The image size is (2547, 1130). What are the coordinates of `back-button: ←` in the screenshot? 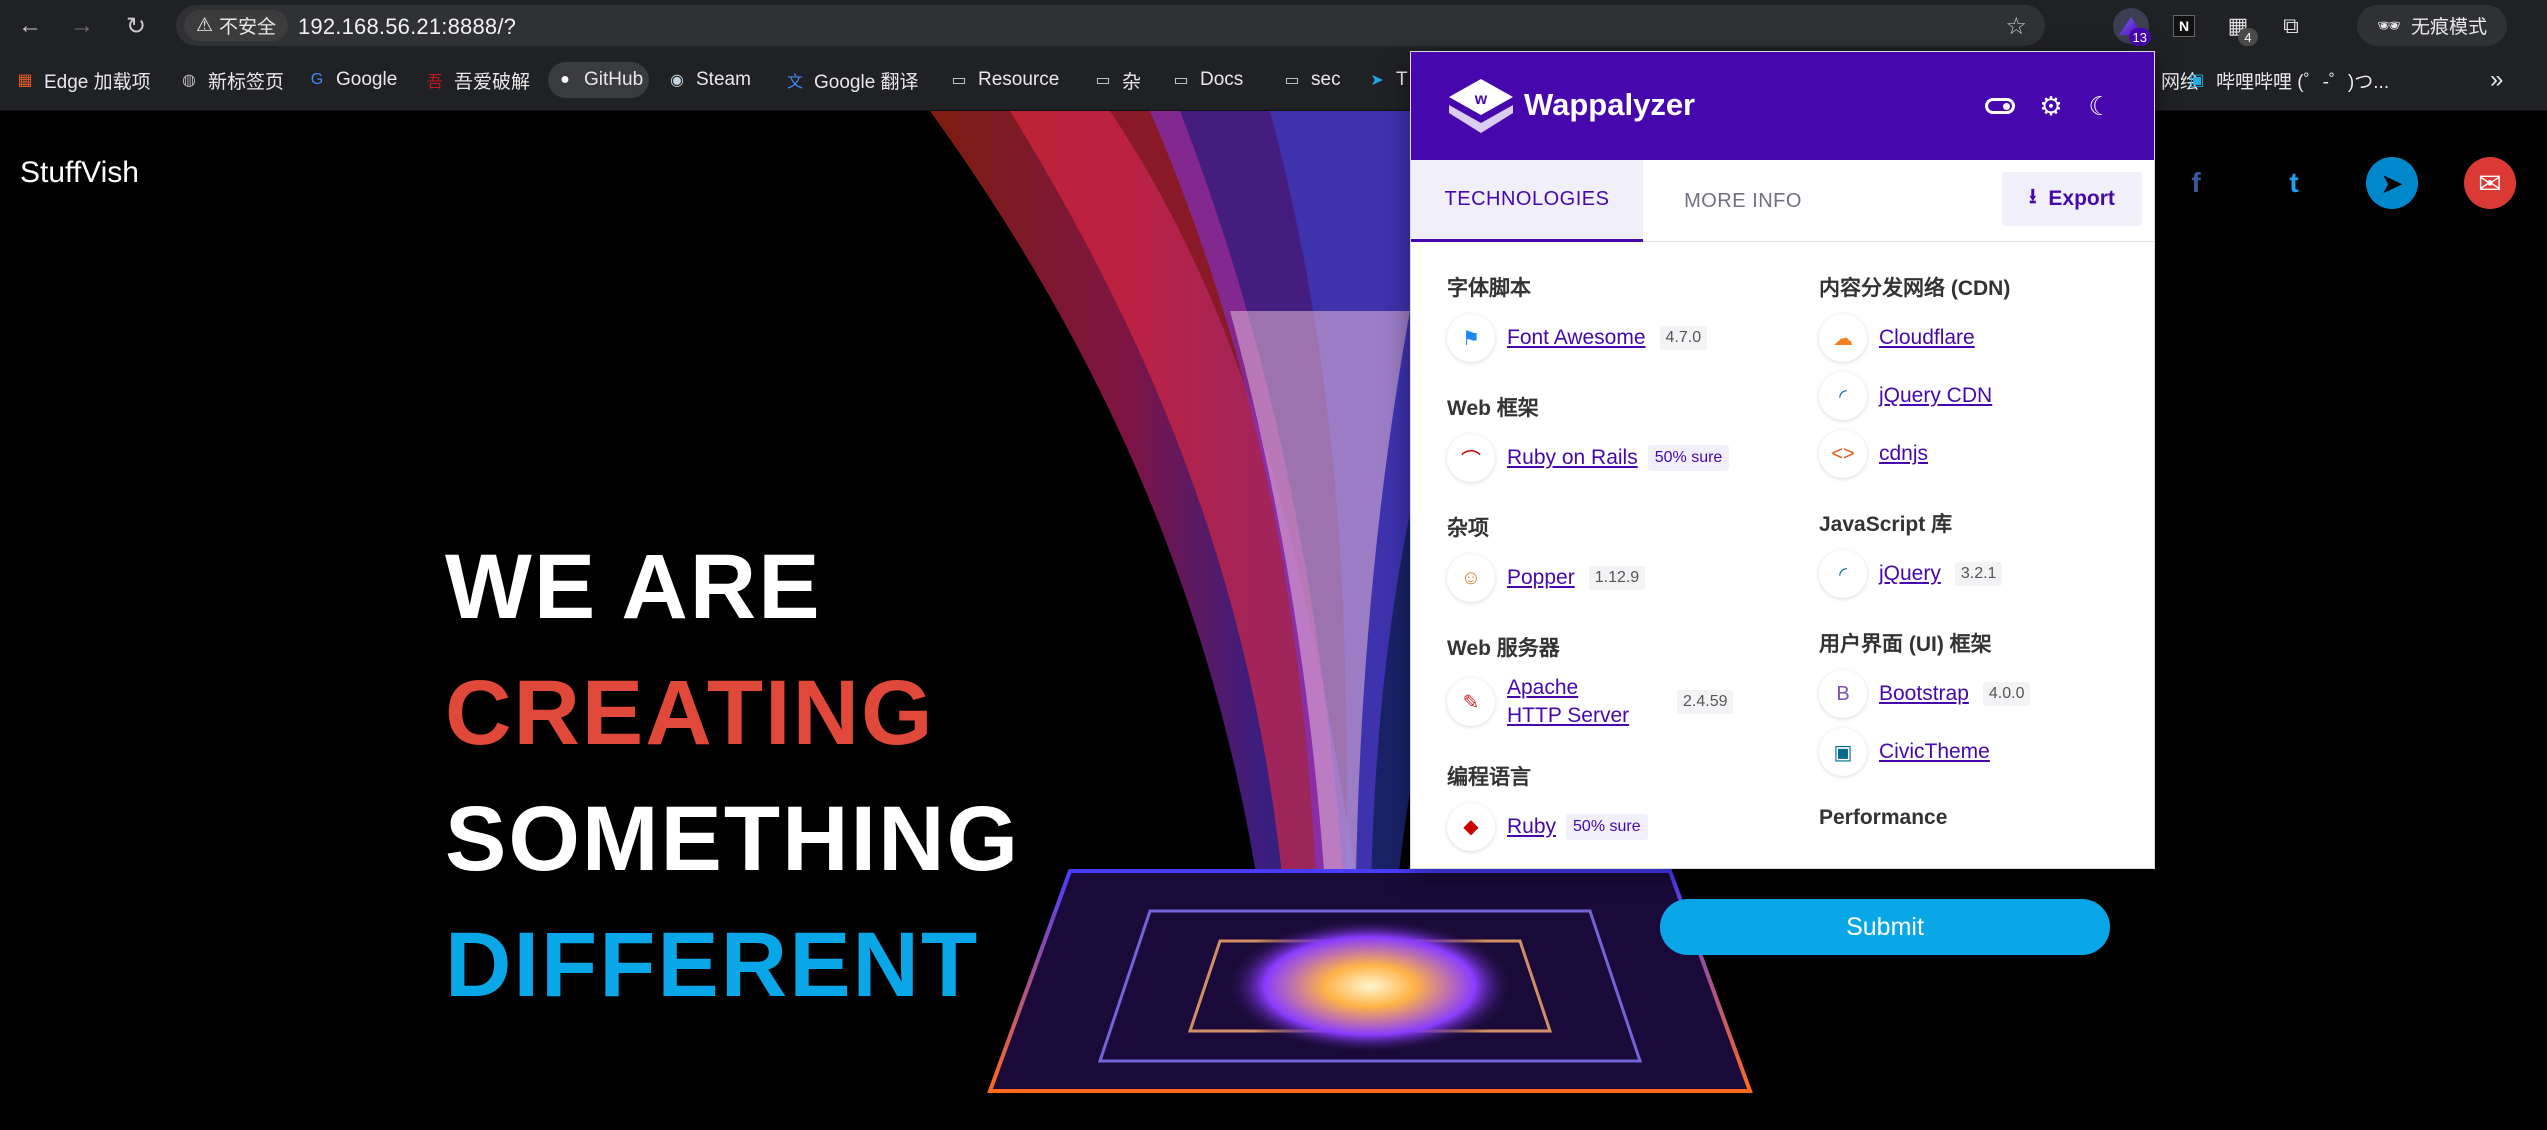 It's located at (30, 26).